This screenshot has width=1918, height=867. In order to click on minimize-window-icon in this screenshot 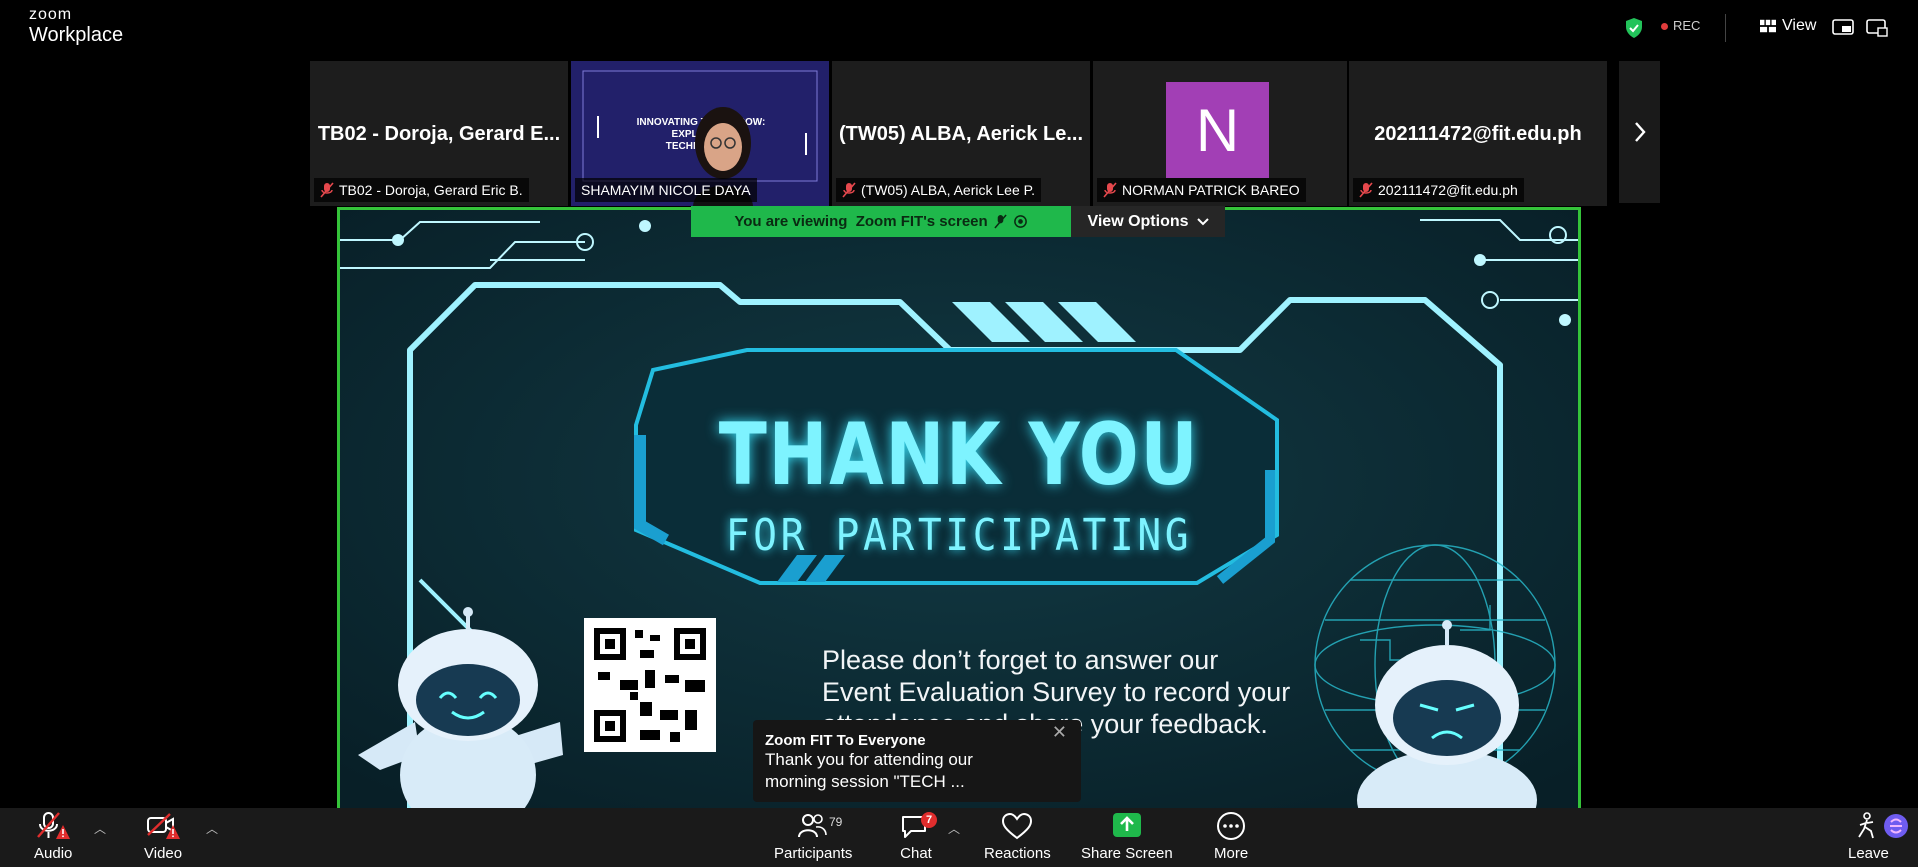, I will do `click(1877, 28)`.